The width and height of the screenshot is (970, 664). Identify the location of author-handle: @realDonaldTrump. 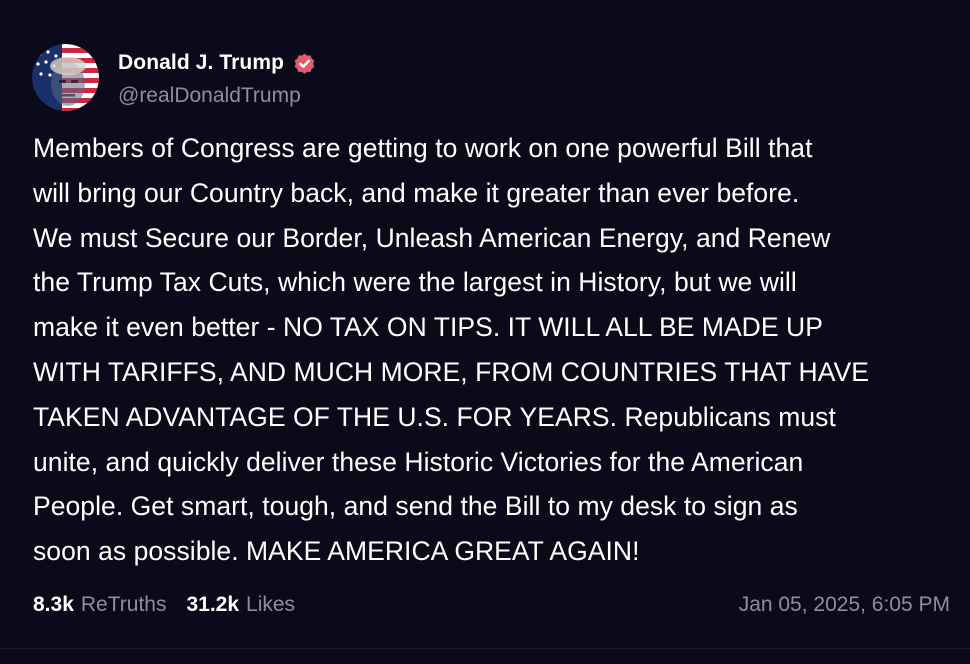
(217, 96).